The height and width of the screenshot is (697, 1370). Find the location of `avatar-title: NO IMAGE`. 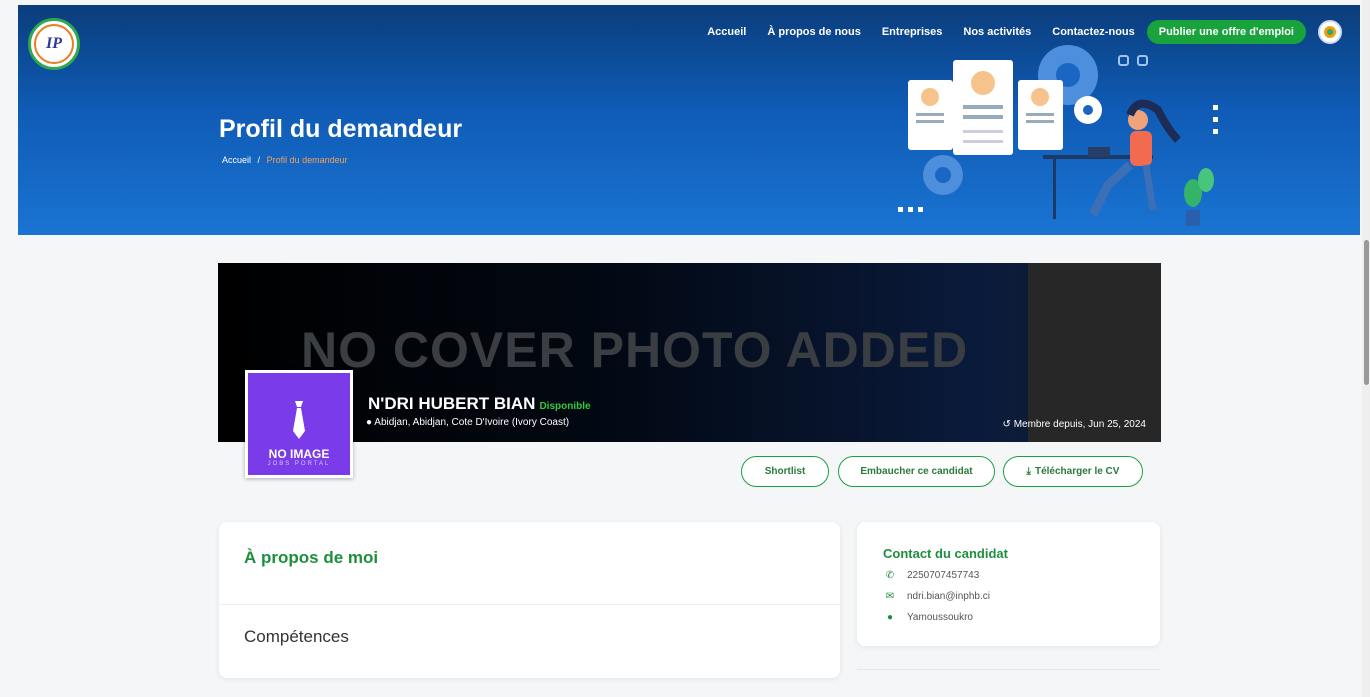

avatar-title: NO IMAGE is located at coordinates (299, 454).